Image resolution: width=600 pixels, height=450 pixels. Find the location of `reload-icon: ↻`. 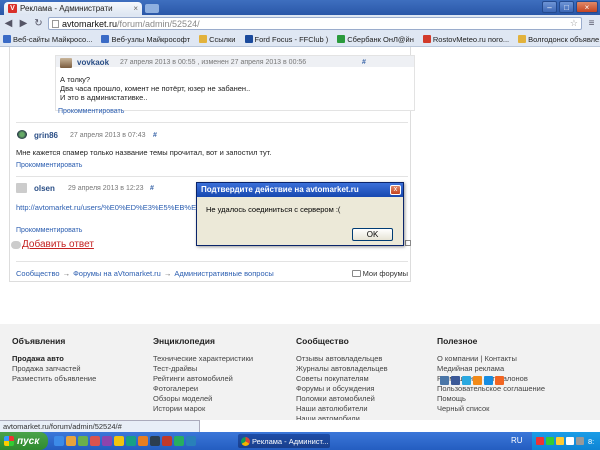

reload-icon: ↻ is located at coordinates (38, 23).